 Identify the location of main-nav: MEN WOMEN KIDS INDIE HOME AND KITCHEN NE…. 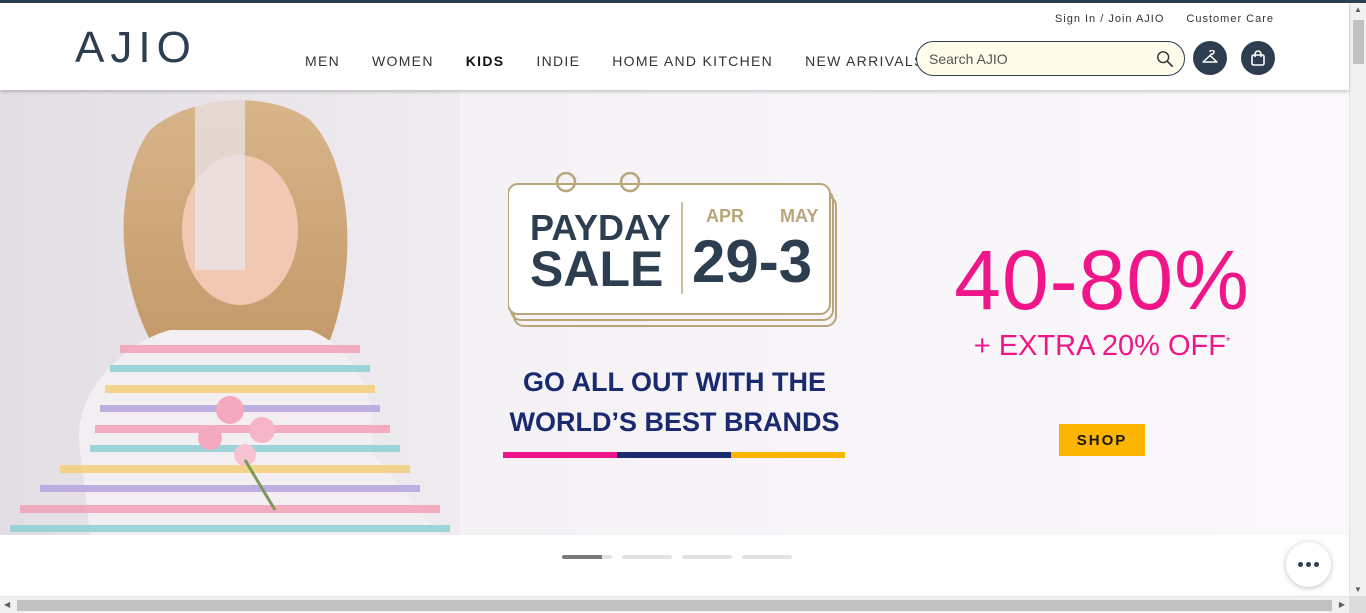
(615, 61).